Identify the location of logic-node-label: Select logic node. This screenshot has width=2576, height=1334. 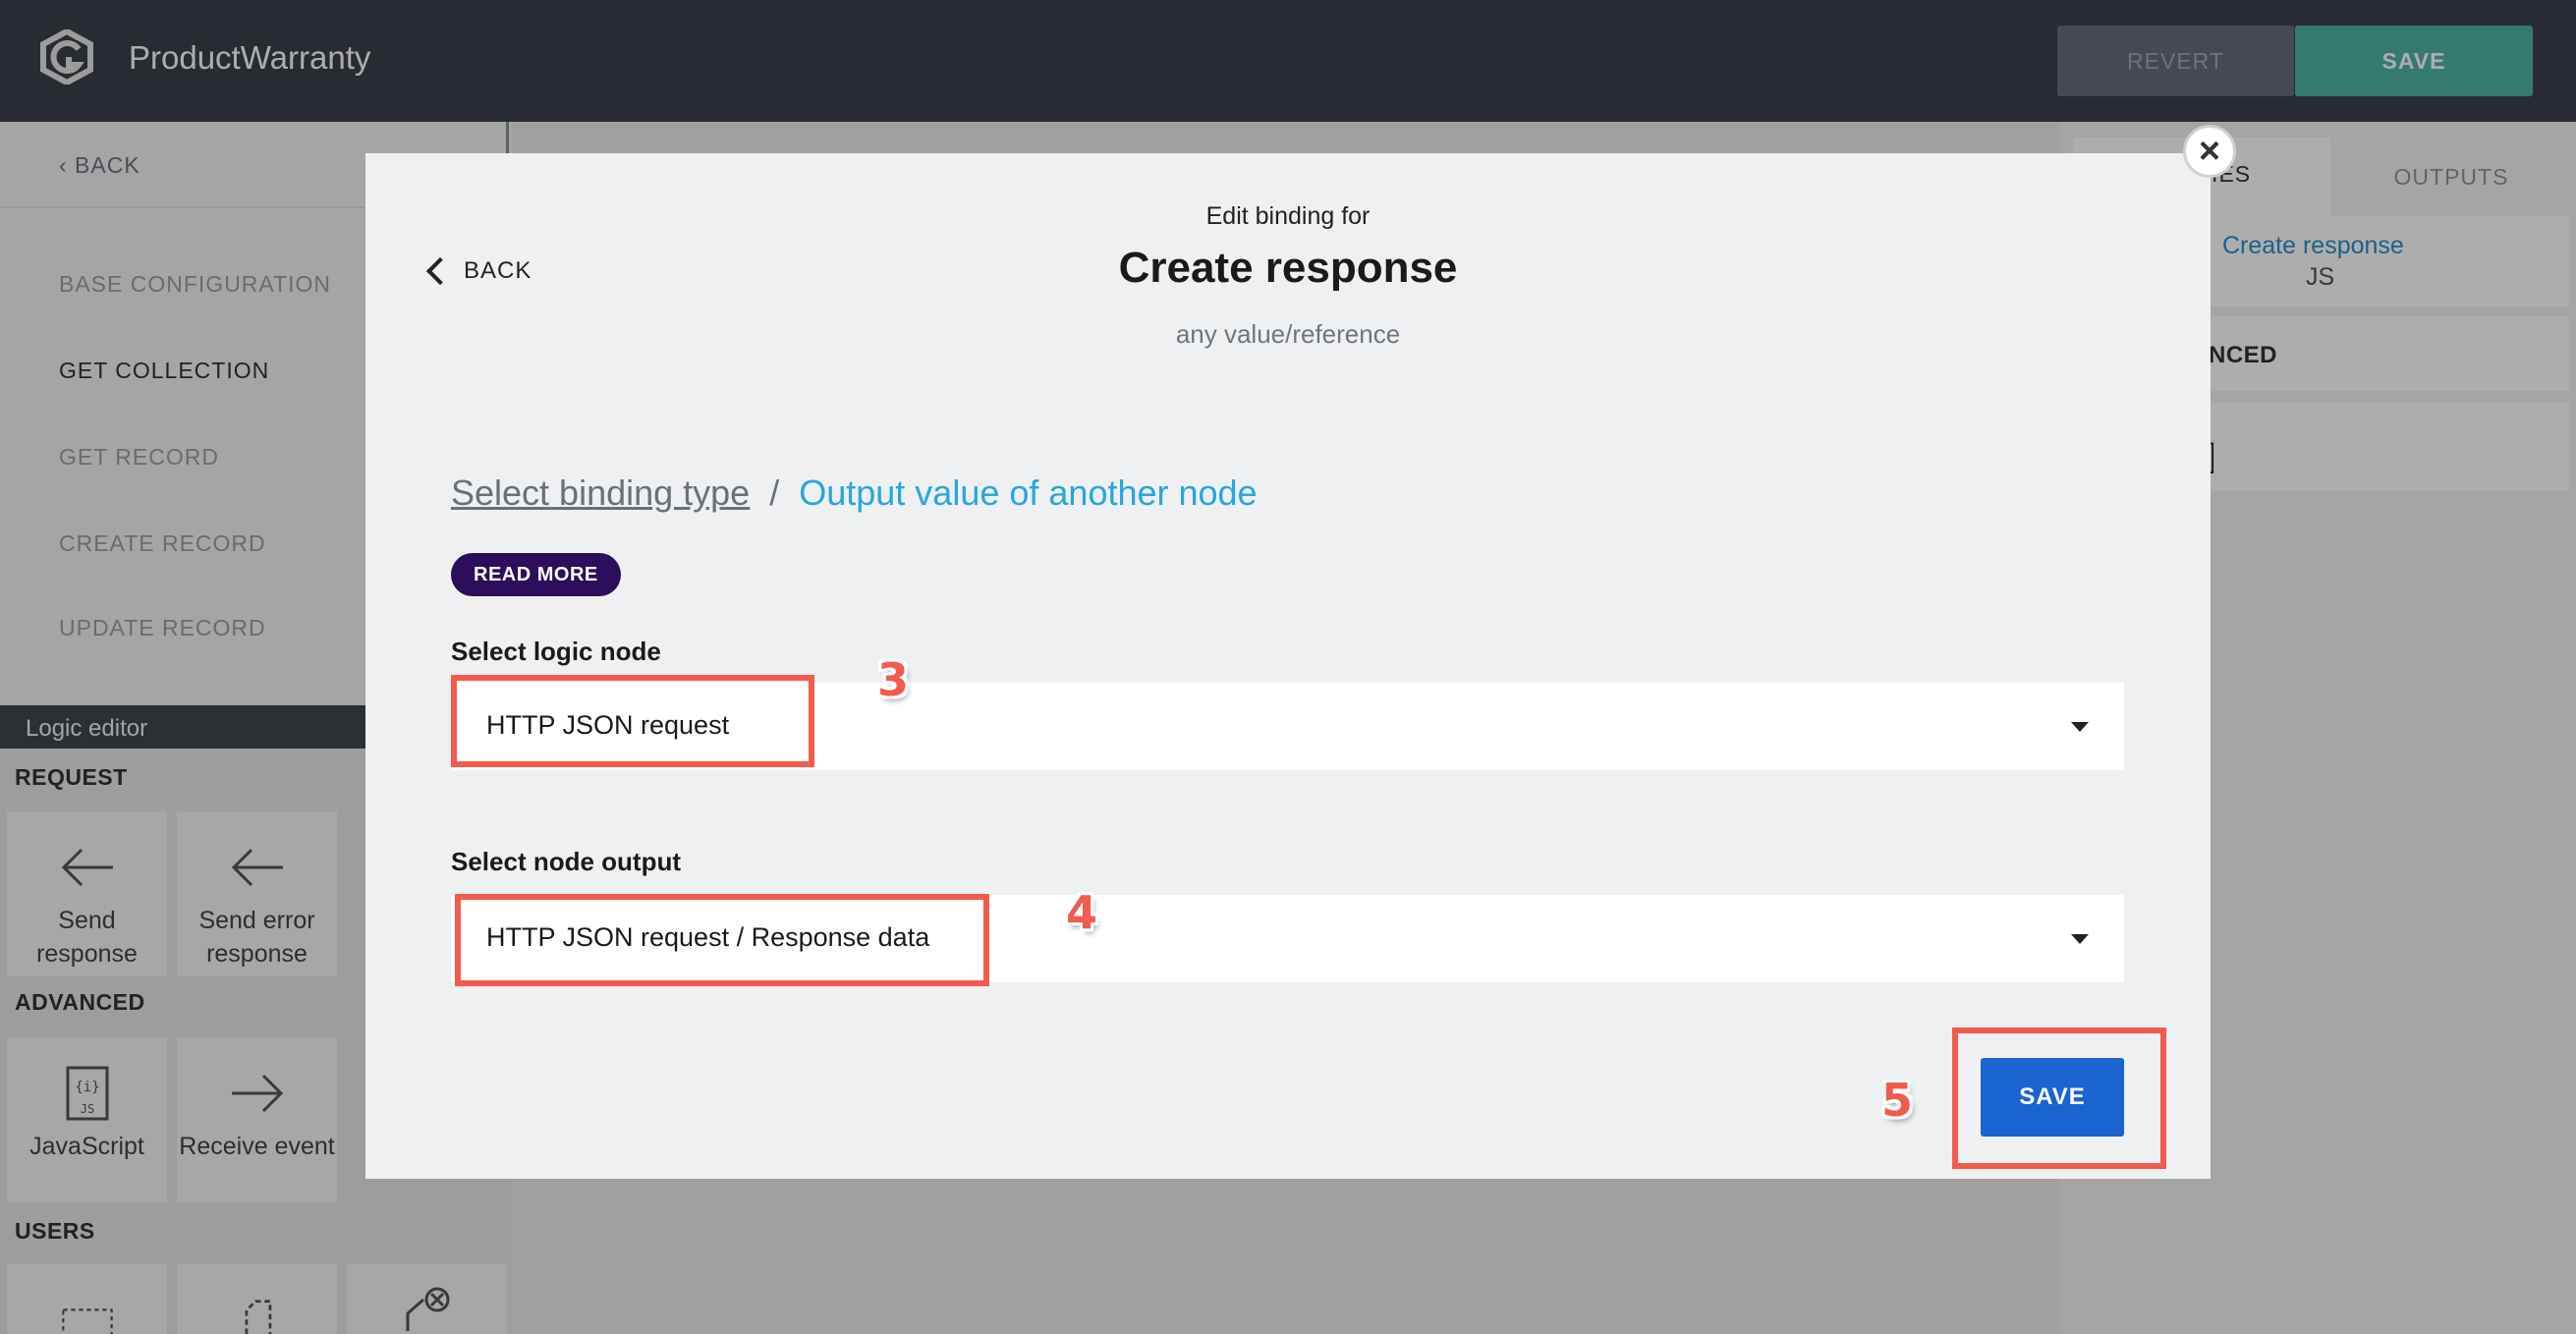
(556, 651).